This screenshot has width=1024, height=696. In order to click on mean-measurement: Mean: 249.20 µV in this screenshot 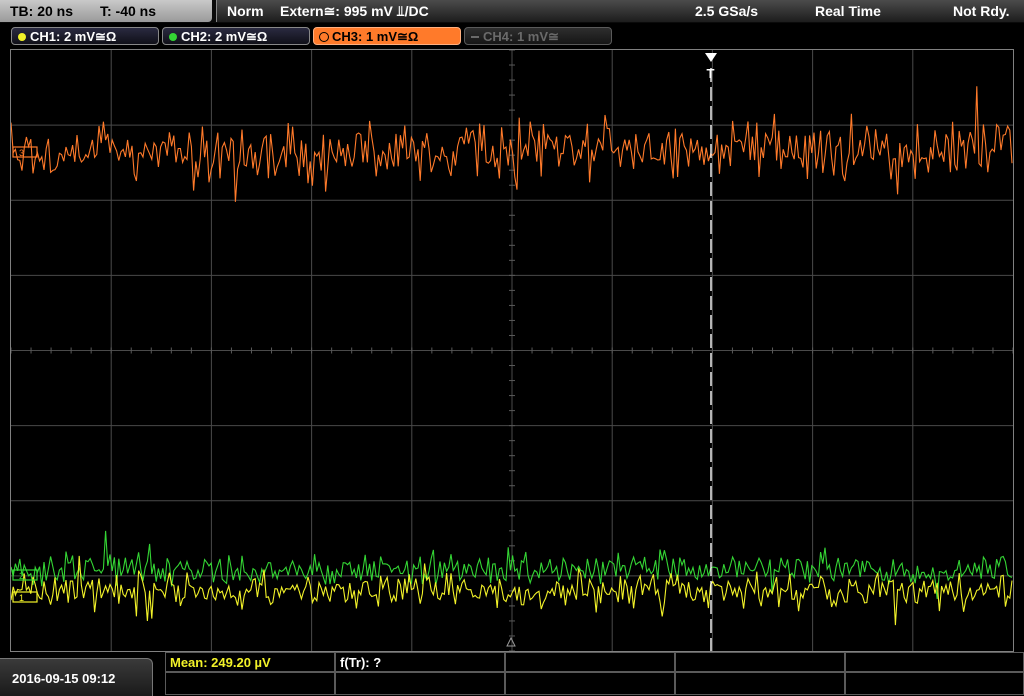, I will do `click(220, 662)`.